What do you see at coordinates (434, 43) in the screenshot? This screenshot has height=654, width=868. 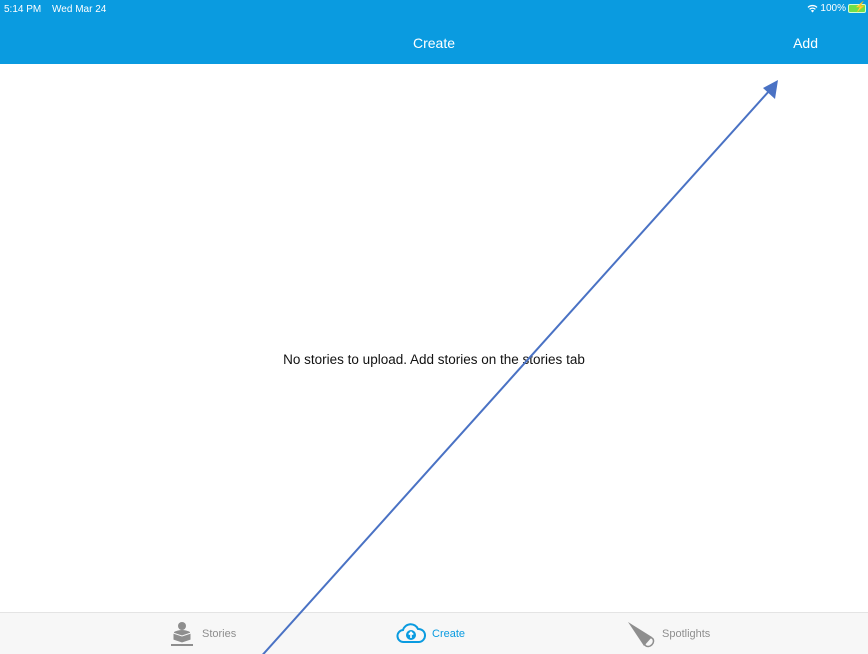 I see `page-title: Create` at bounding box center [434, 43].